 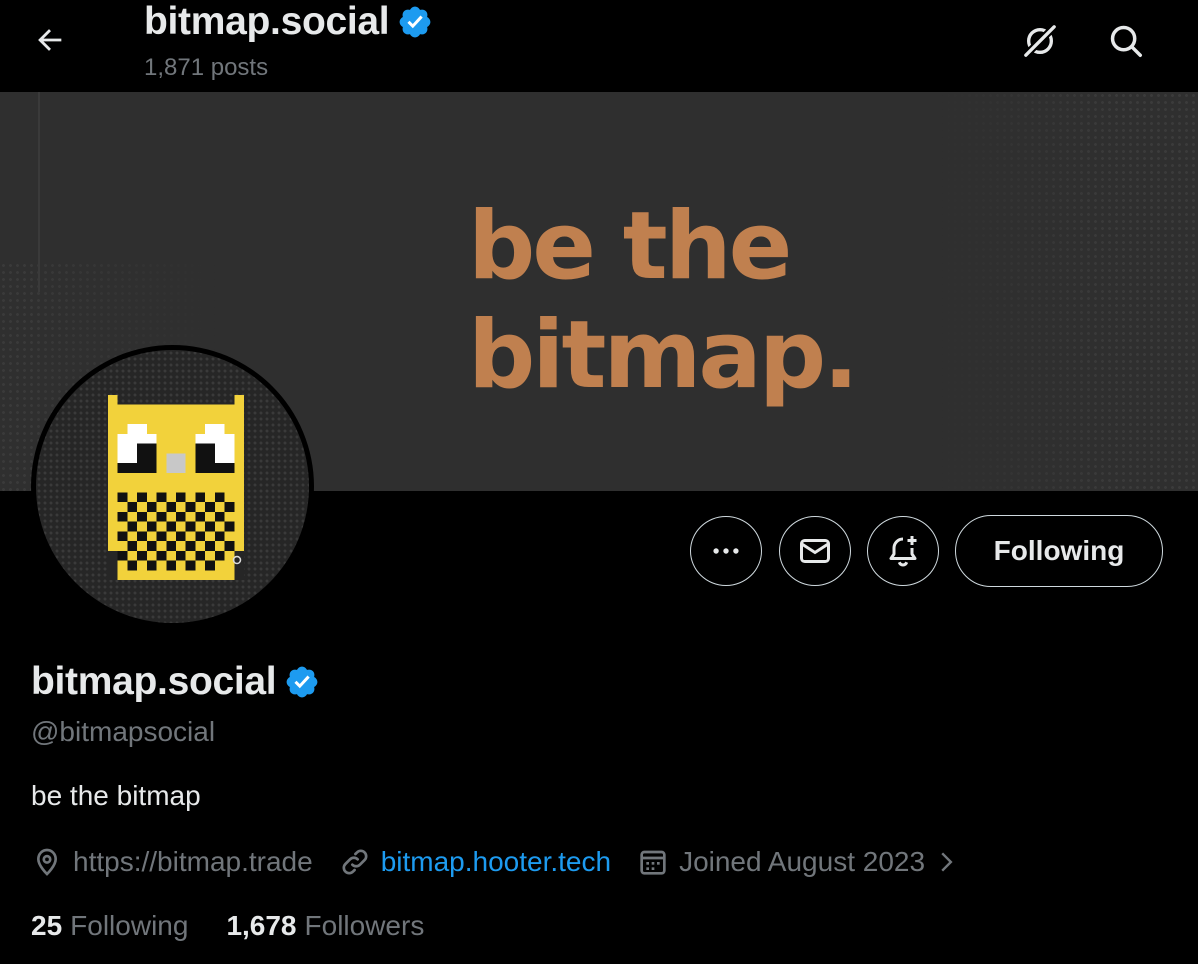 I want to click on website-link: bitmap.hooter.tech, so click(x=496, y=862).